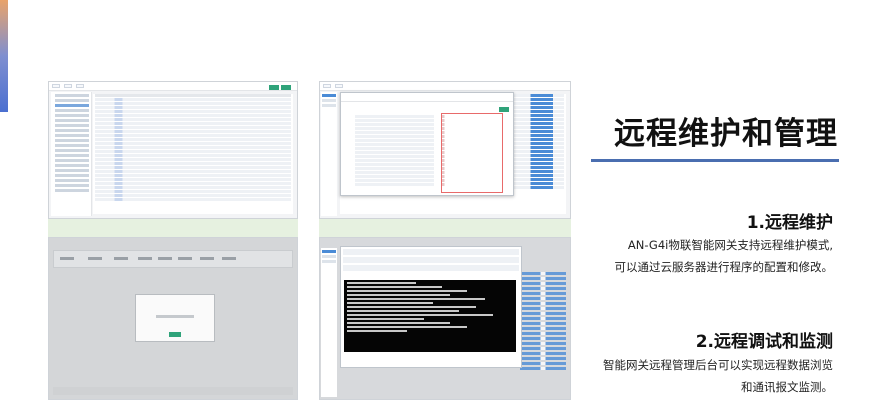  I want to click on terminal-output, so click(430, 316).